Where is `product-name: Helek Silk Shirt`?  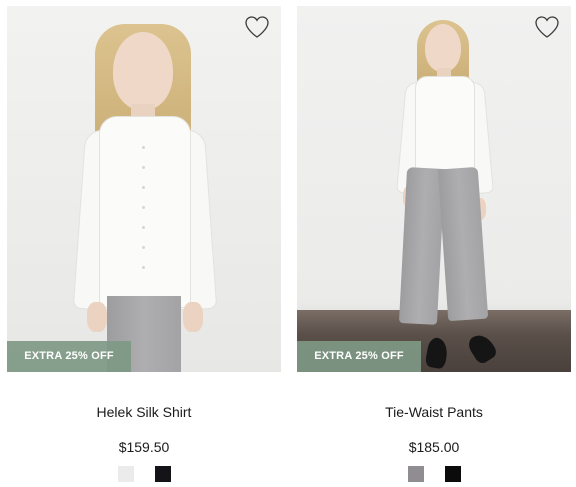 product-name: Helek Silk Shirt is located at coordinates (144, 412).